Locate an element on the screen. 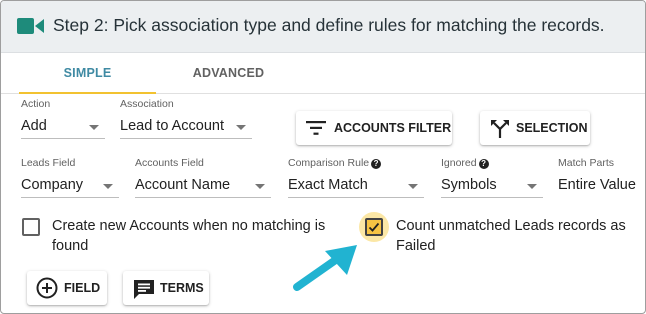 The height and width of the screenshot is (314, 646). create-accounts-checkbox is located at coordinates (31, 227).